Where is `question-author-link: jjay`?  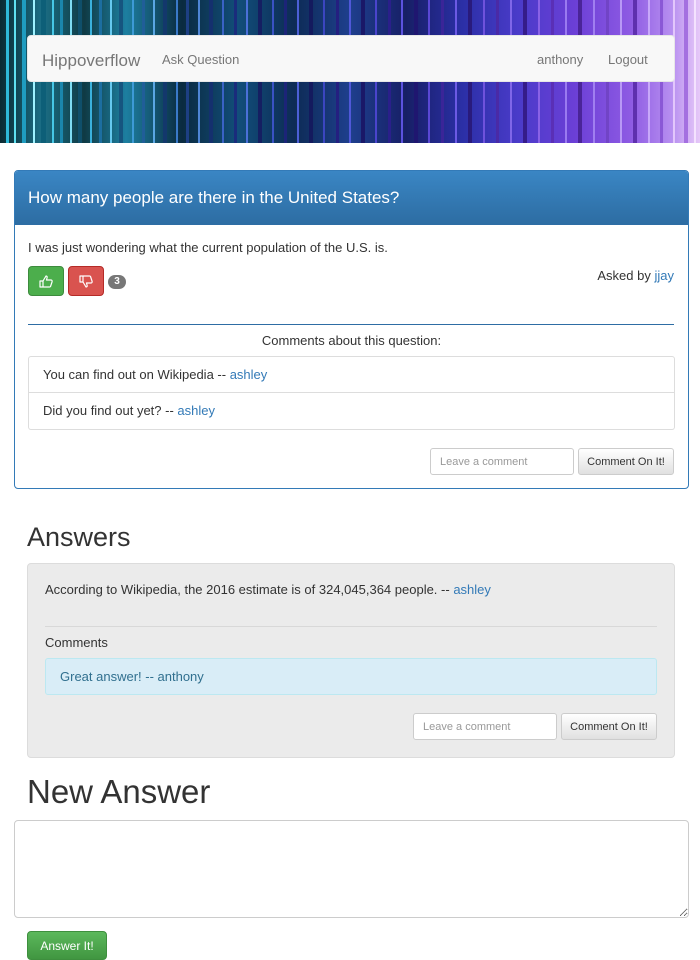
question-author-link: jjay is located at coordinates (664, 275).